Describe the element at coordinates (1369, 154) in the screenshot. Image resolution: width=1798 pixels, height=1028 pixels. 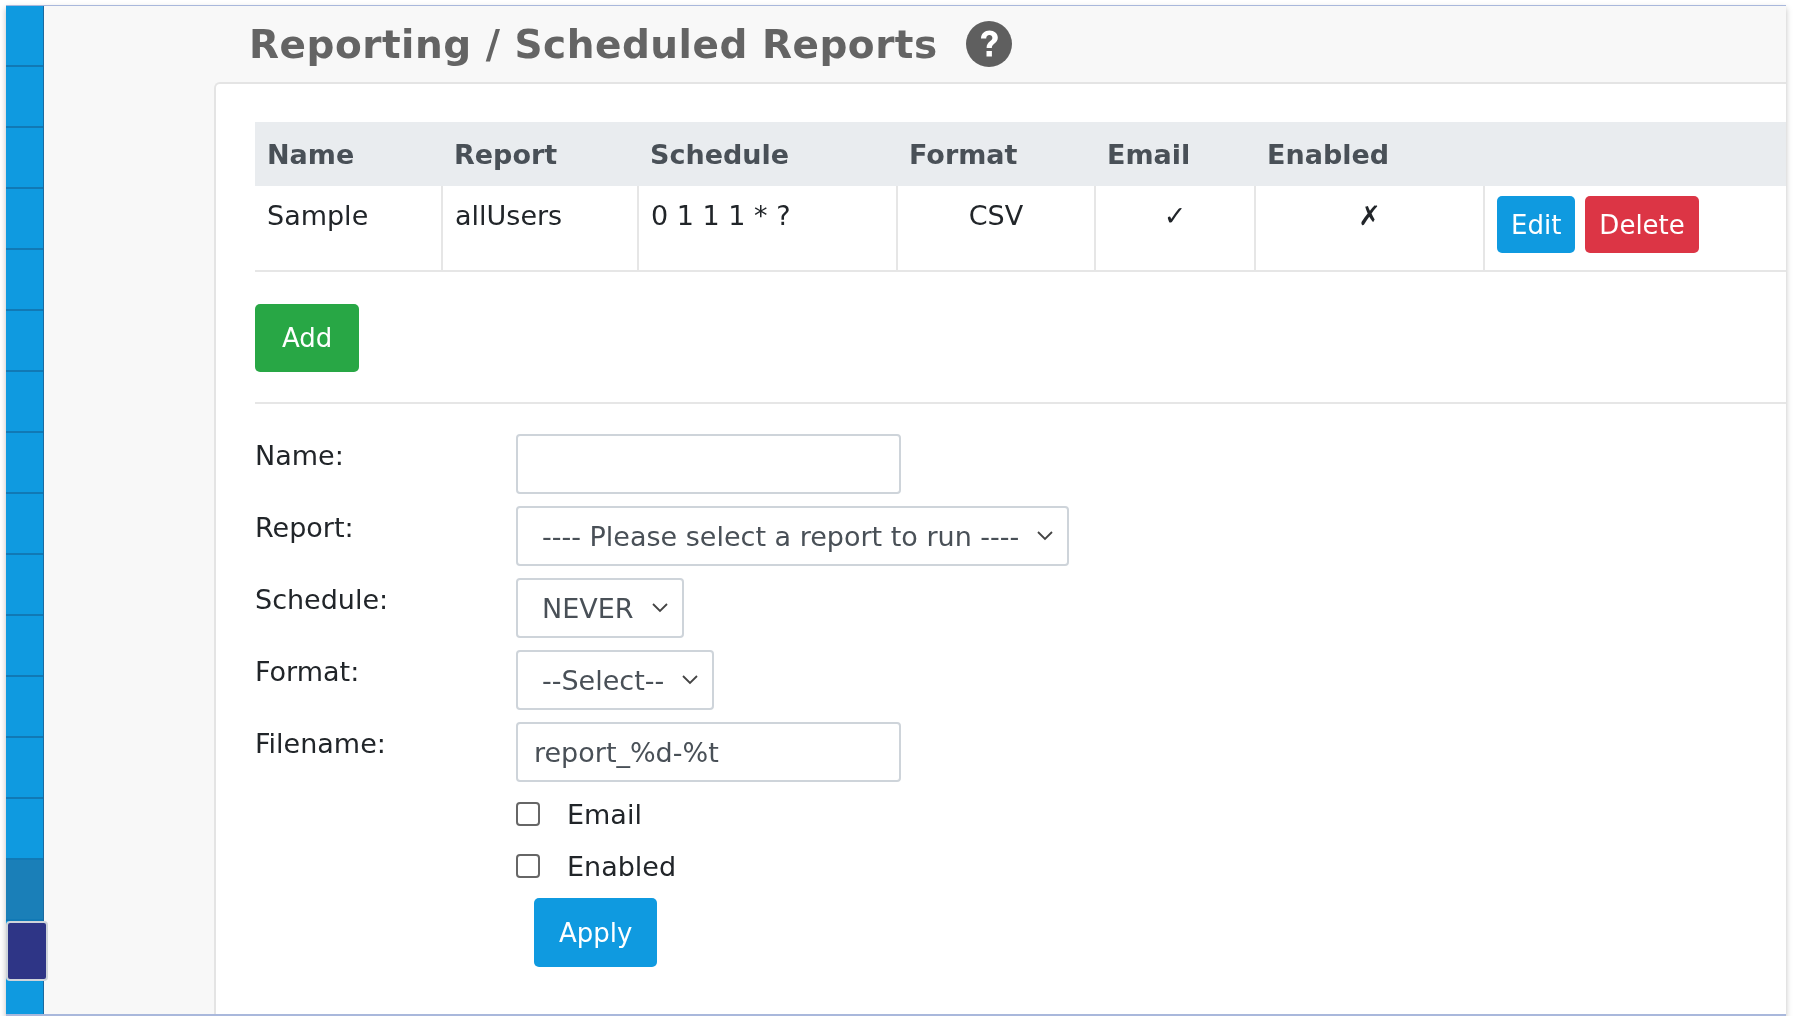
I see `column-header: Enabled` at that location.